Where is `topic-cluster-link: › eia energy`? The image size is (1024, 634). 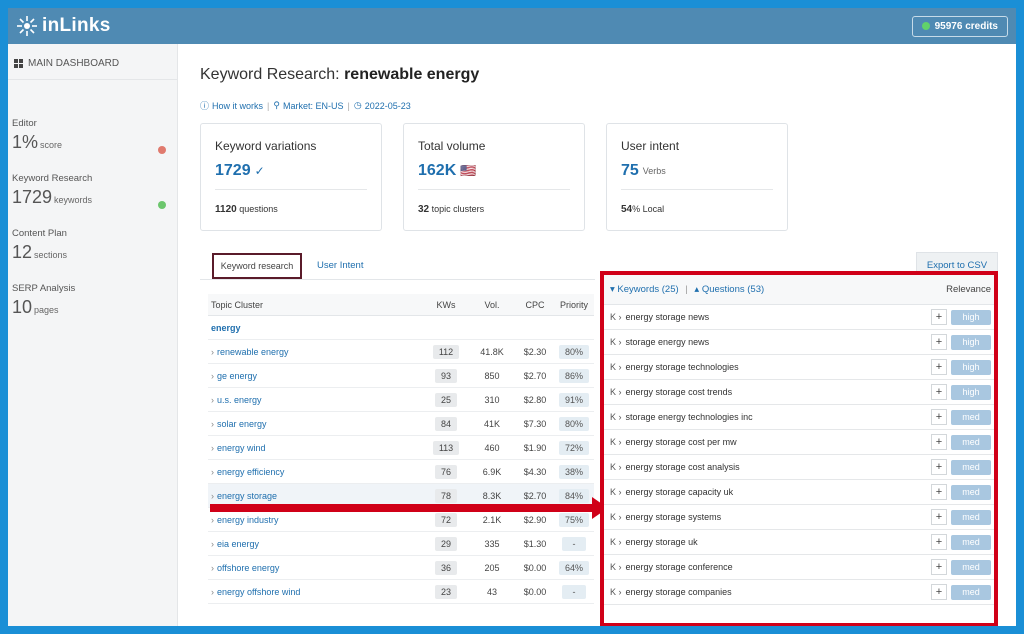 topic-cluster-link: › eia energy is located at coordinates (316, 544).